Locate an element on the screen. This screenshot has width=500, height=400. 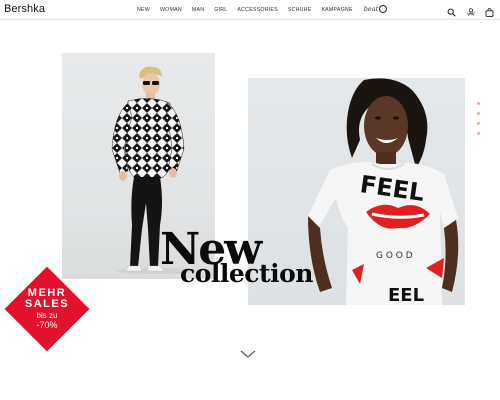
user-login-button: Login is located at coordinates (471, 9).